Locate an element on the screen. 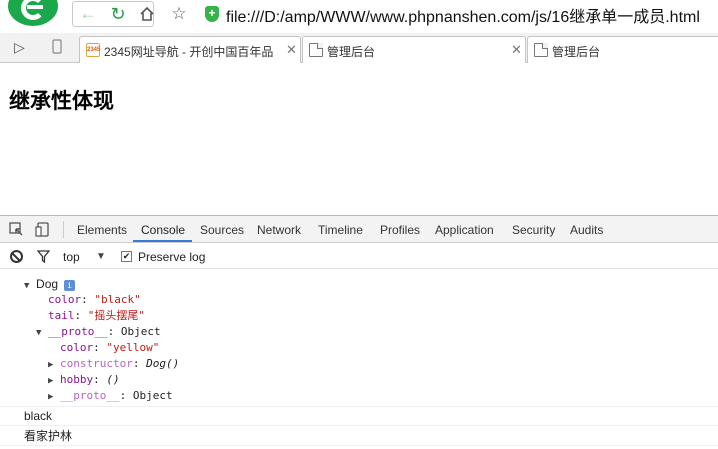  proto-constructor-row: ▶ constructor: Dog() is located at coordinates (113, 364).